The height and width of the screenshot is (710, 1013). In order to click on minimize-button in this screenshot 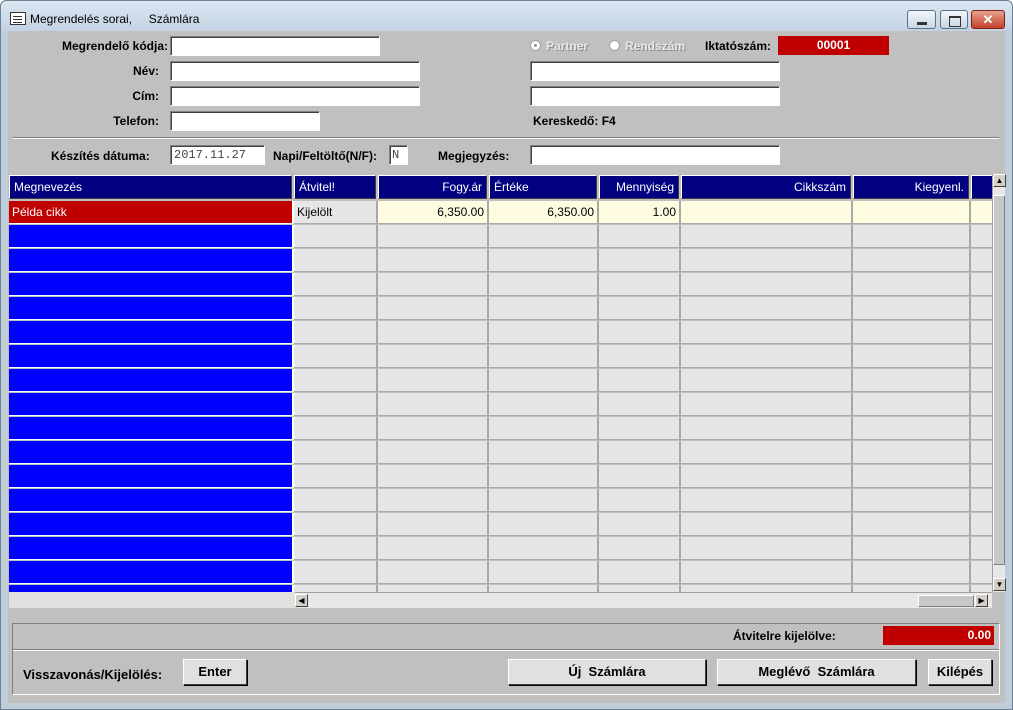, I will do `click(921, 19)`.